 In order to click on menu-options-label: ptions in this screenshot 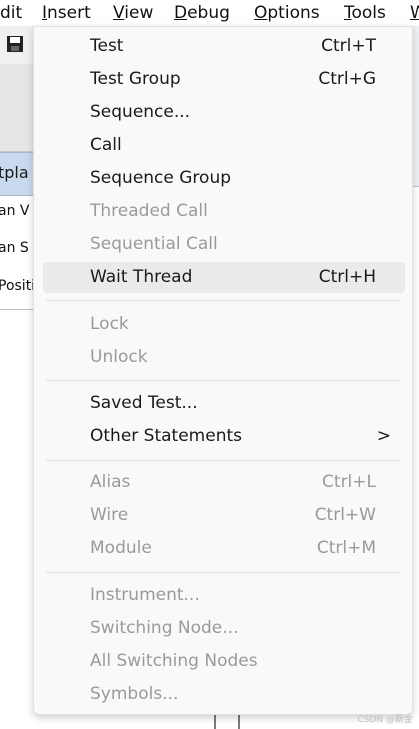, I will do `click(293, 13)`.